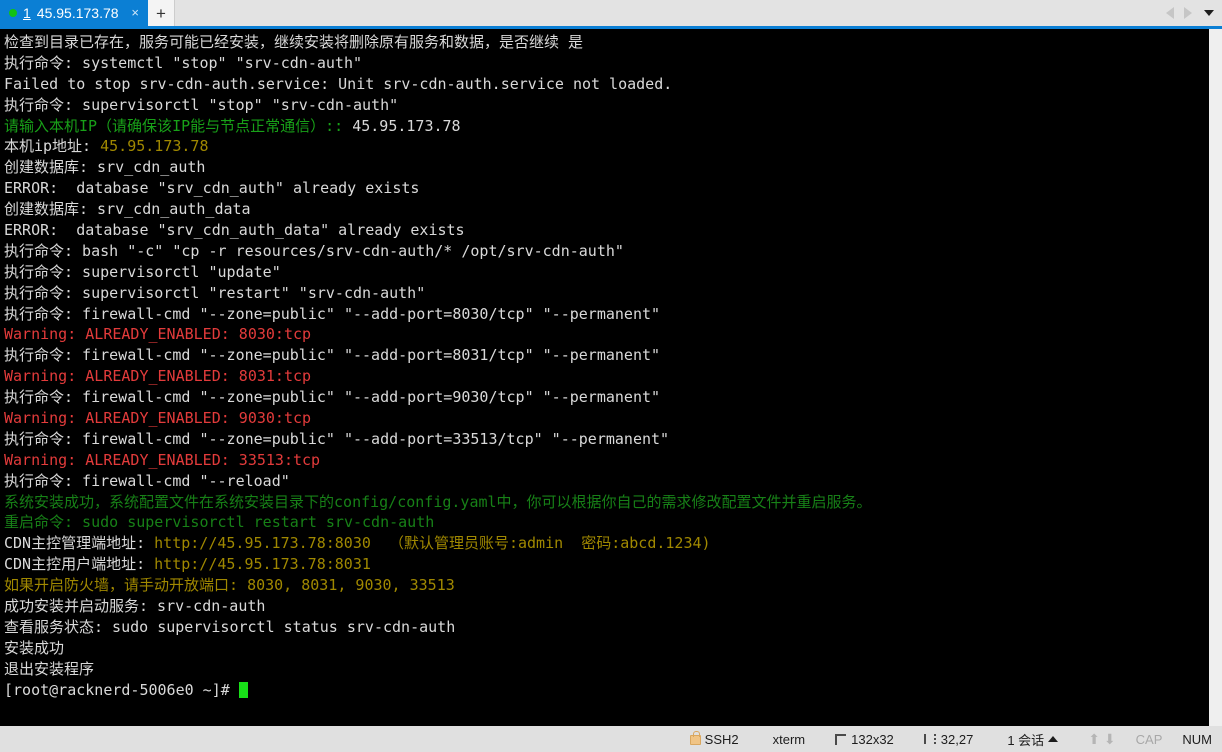 Image resolution: width=1222 pixels, height=752 pixels. I want to click on download-arrow-icon: ⬇, so click(1109, 739).